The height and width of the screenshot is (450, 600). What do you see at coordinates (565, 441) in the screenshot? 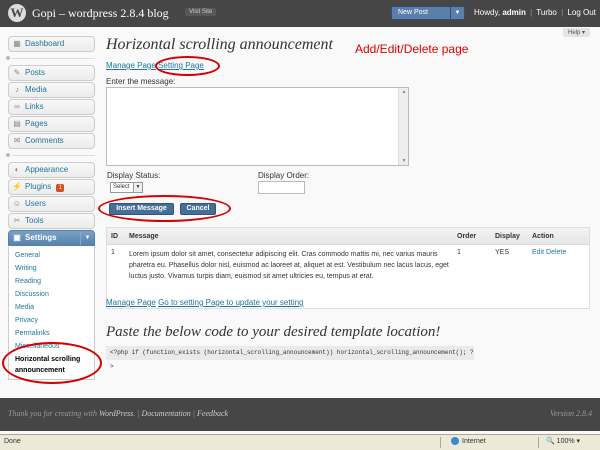
I see `zoom-level: 100%` at bounding box center [565, 441].